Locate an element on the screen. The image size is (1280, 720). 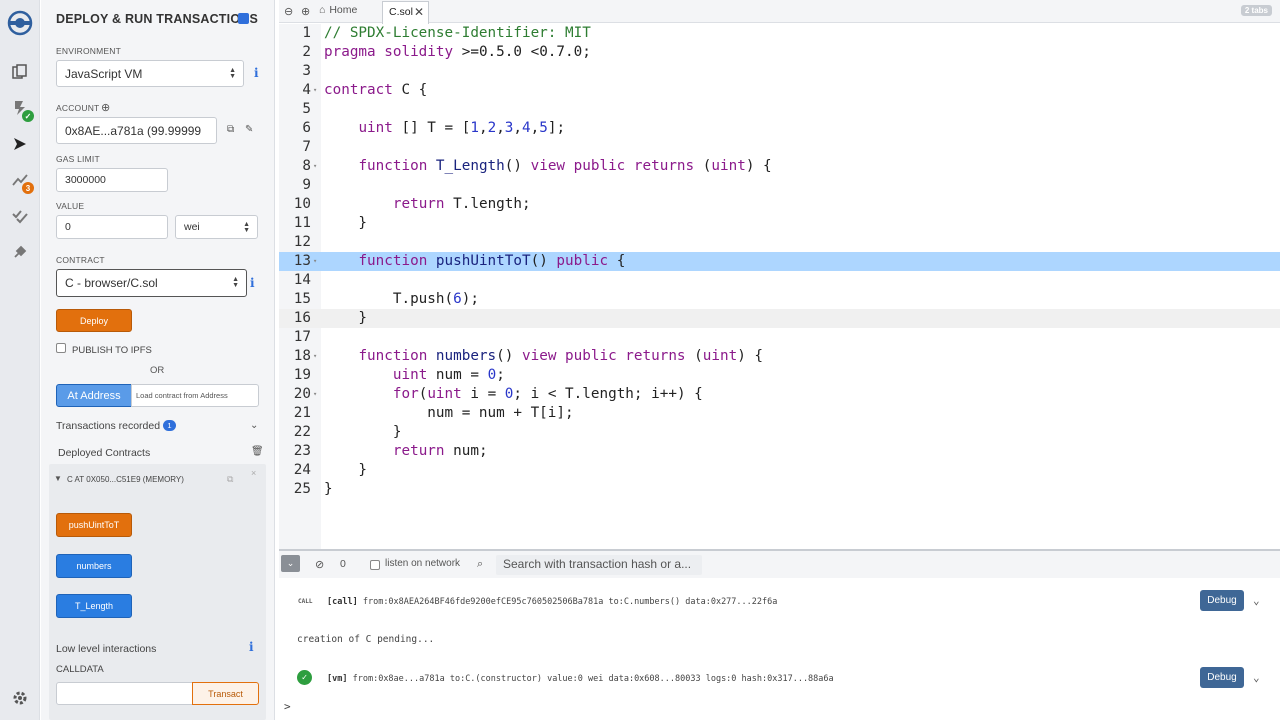
environment-info-icon: i is located at coordinates (256, 73).